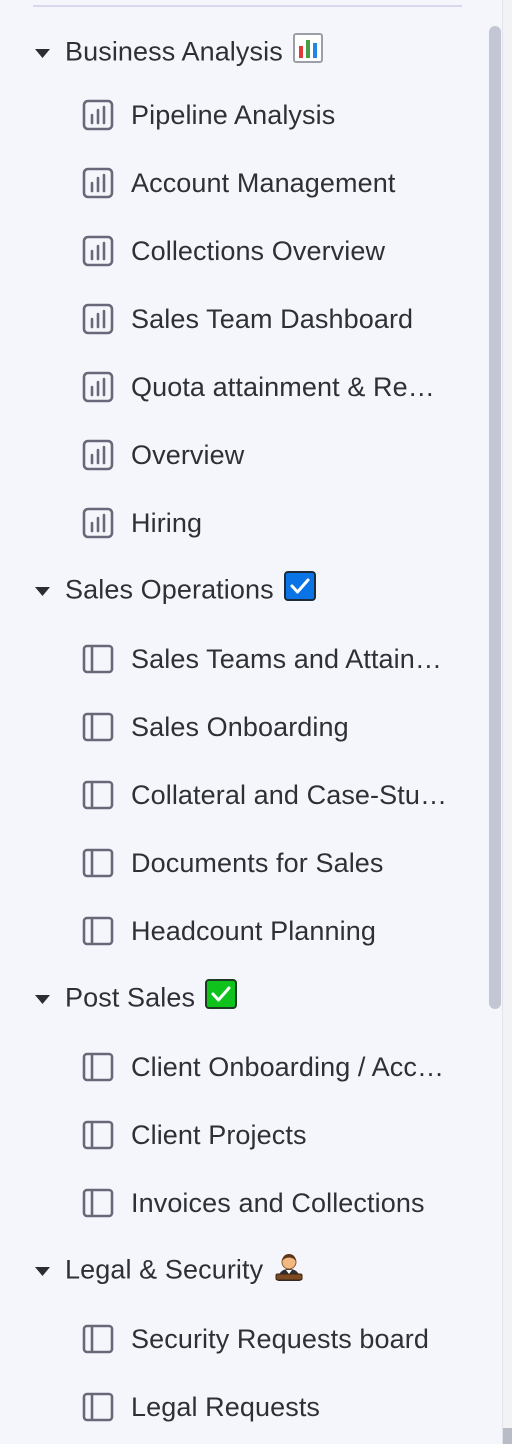 This screenshot has height=1444, width=512. What do you see at coordinates (289, 1269) in the screenshot?
I see `judge-emoji-icon` at bounding box center [289, 1269].